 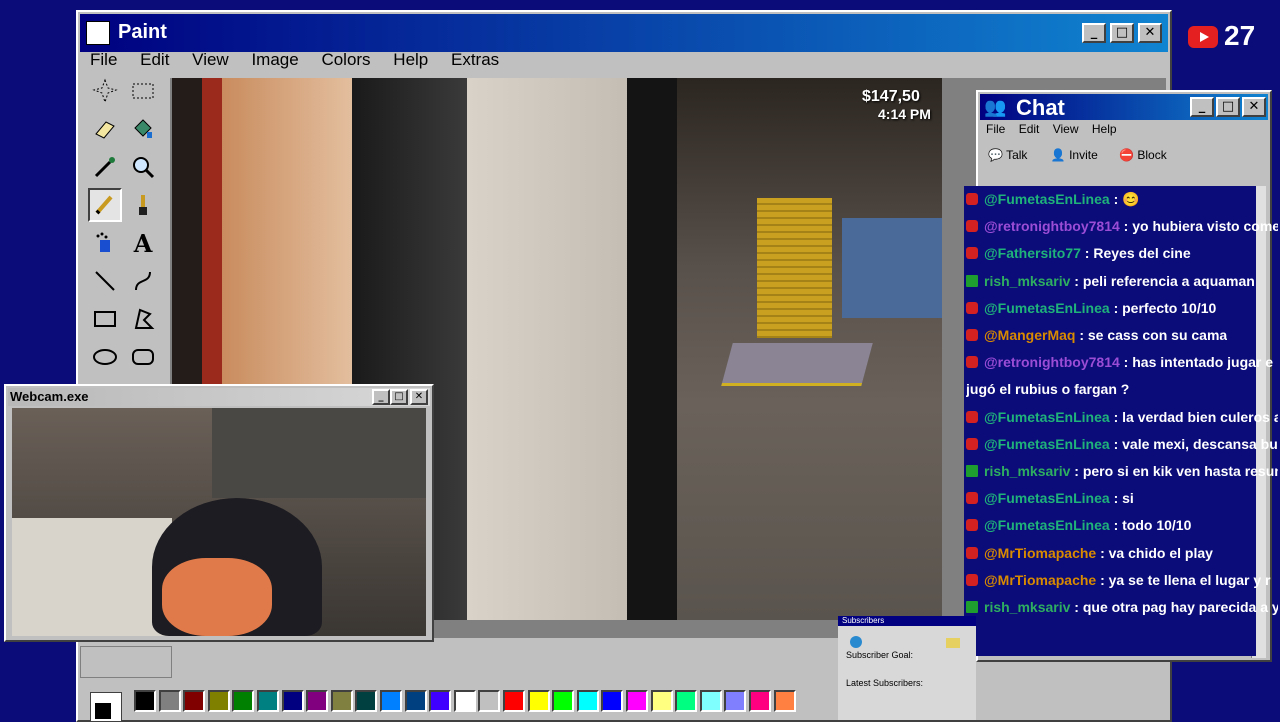 I want to click on chat-maximize-button: □, so click(x=1228, y=107).